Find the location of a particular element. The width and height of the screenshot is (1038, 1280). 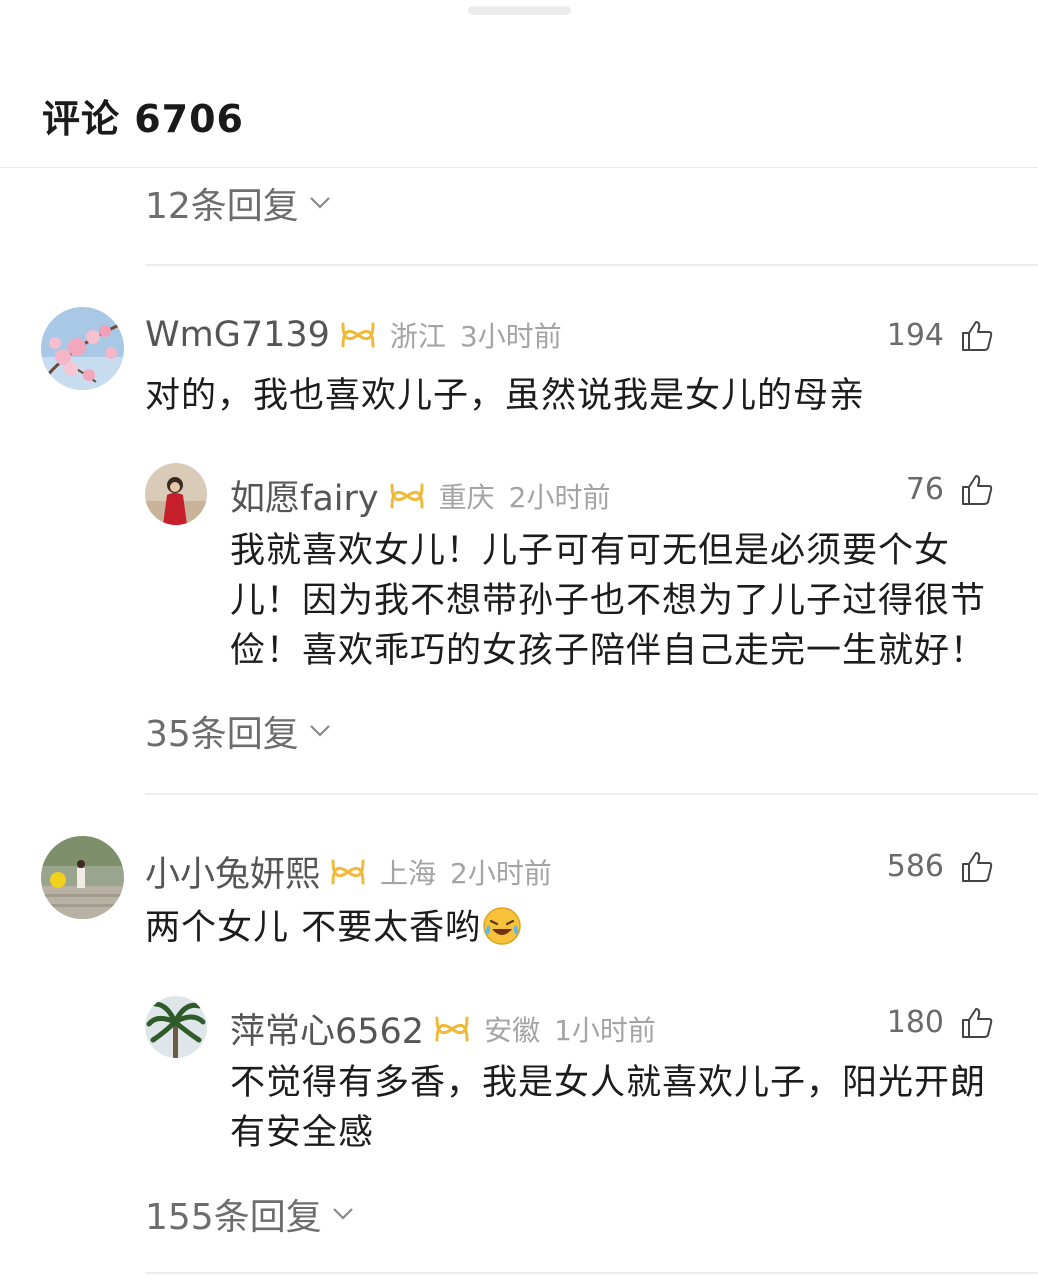

reply-meta: 萍常心6562 安徽 1小时前 is located at coordinates (443, 1028).